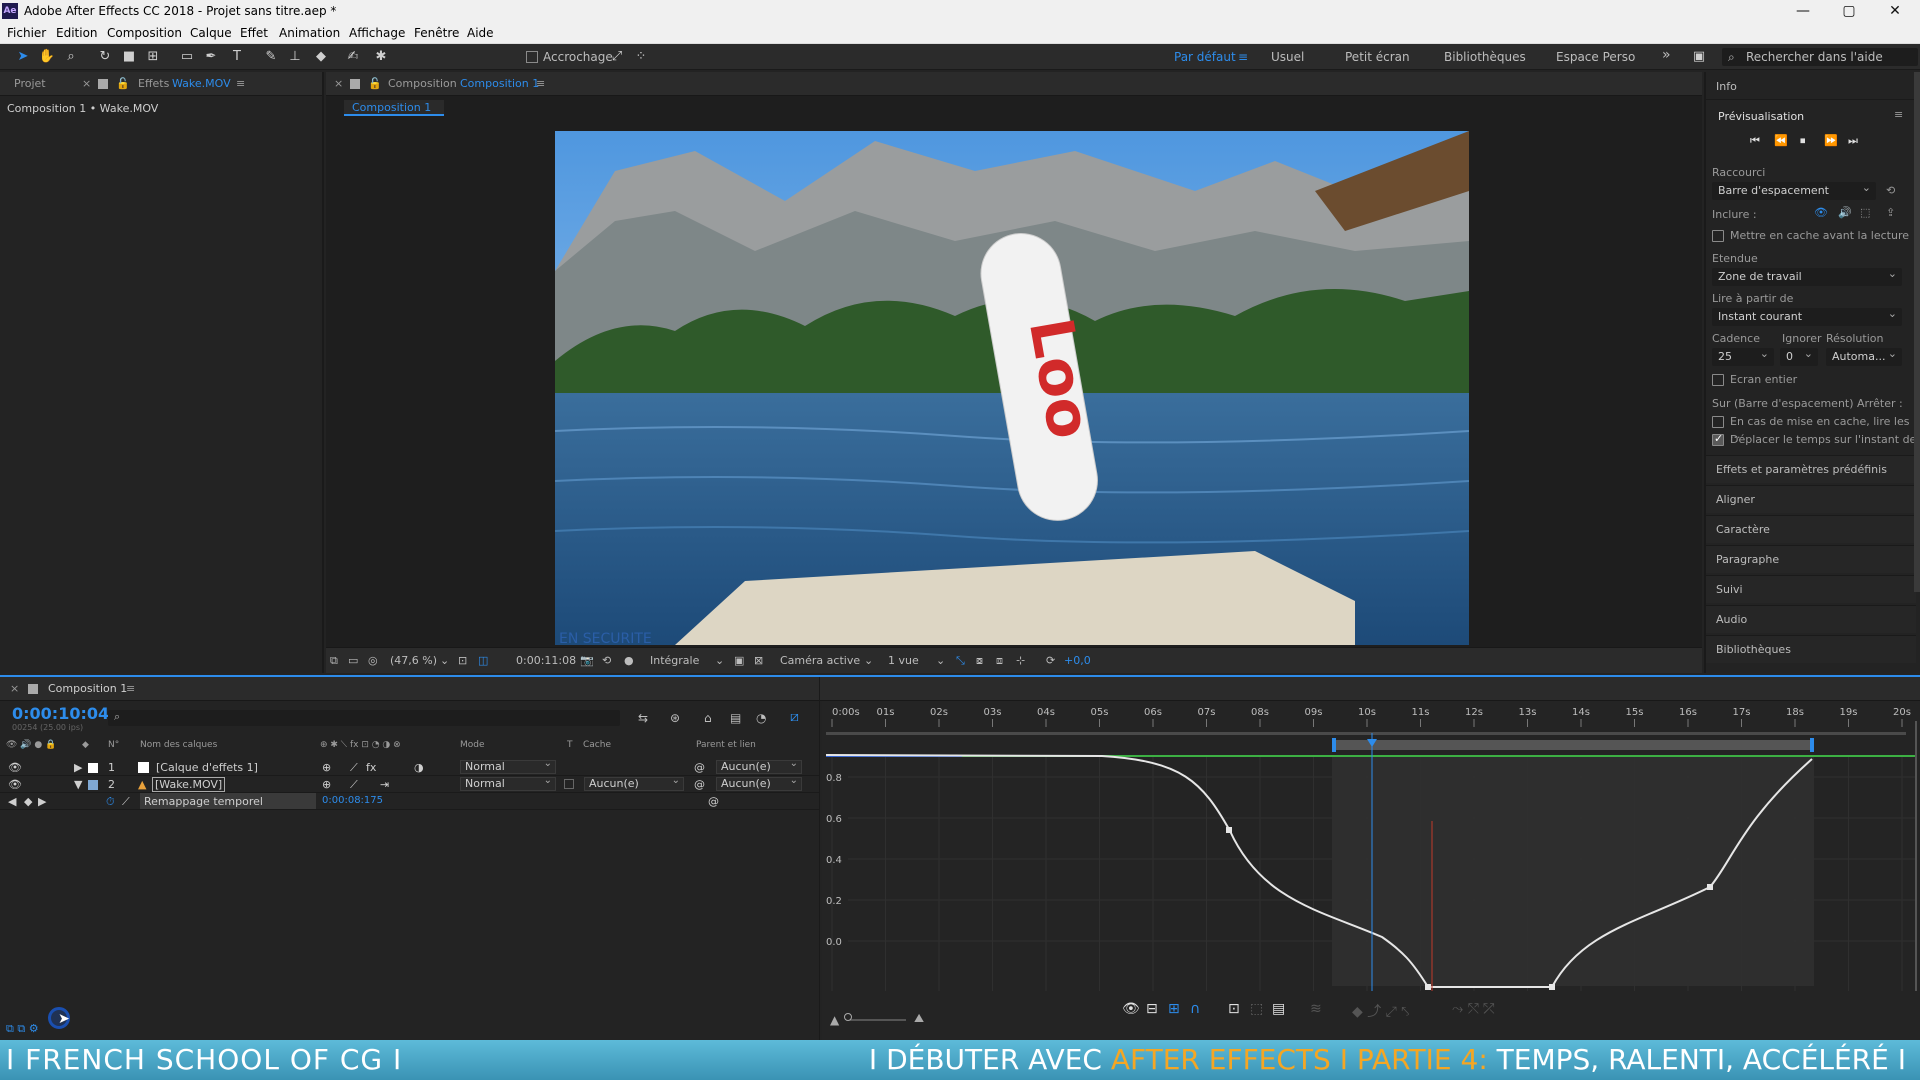  I want to click on snap-icon: ∩, so click(1195, 1009).